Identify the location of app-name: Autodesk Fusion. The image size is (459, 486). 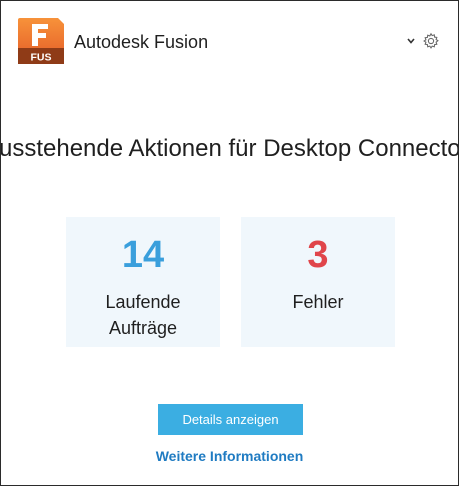
(141, 42).